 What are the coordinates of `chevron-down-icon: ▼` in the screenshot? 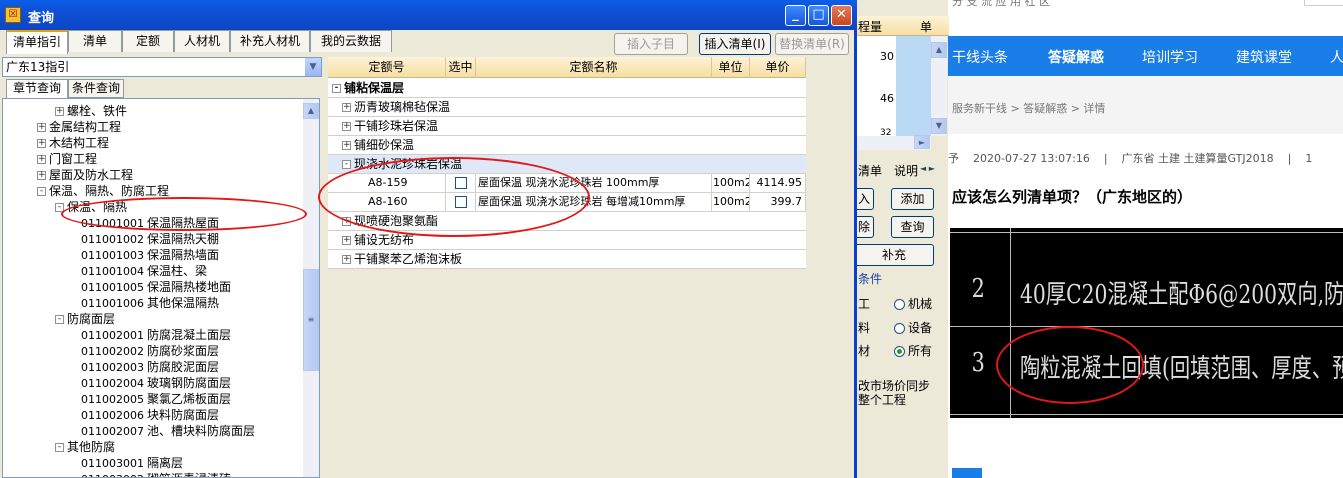 It's located at (312, 67).